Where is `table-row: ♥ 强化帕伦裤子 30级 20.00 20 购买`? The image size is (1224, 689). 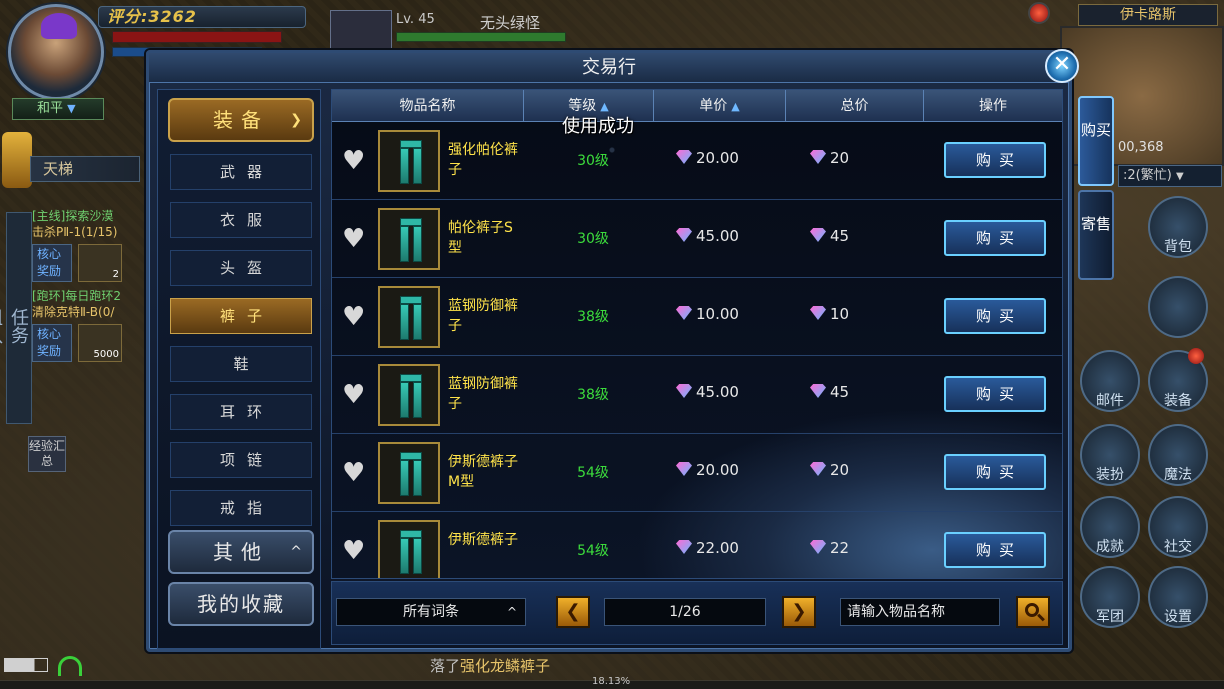 table-row: ♥ 强化帕伦裤子 30级 20.00 20 购买 is located at coordinates (697, 161).